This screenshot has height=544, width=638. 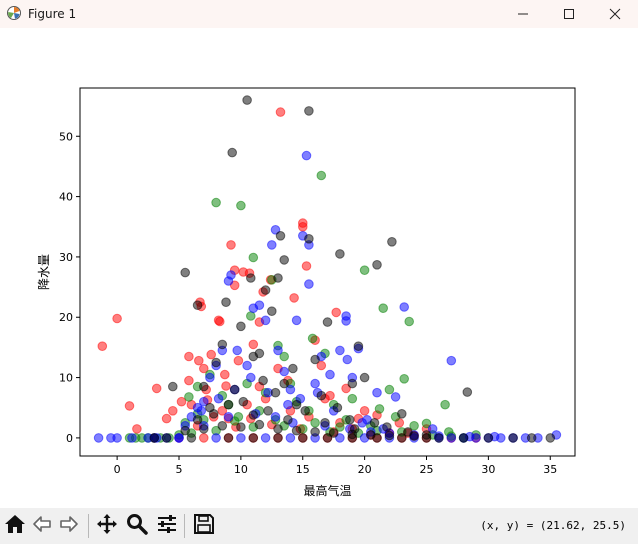 I want to click on y-tick-label: 10, so click(x=66, y=378).